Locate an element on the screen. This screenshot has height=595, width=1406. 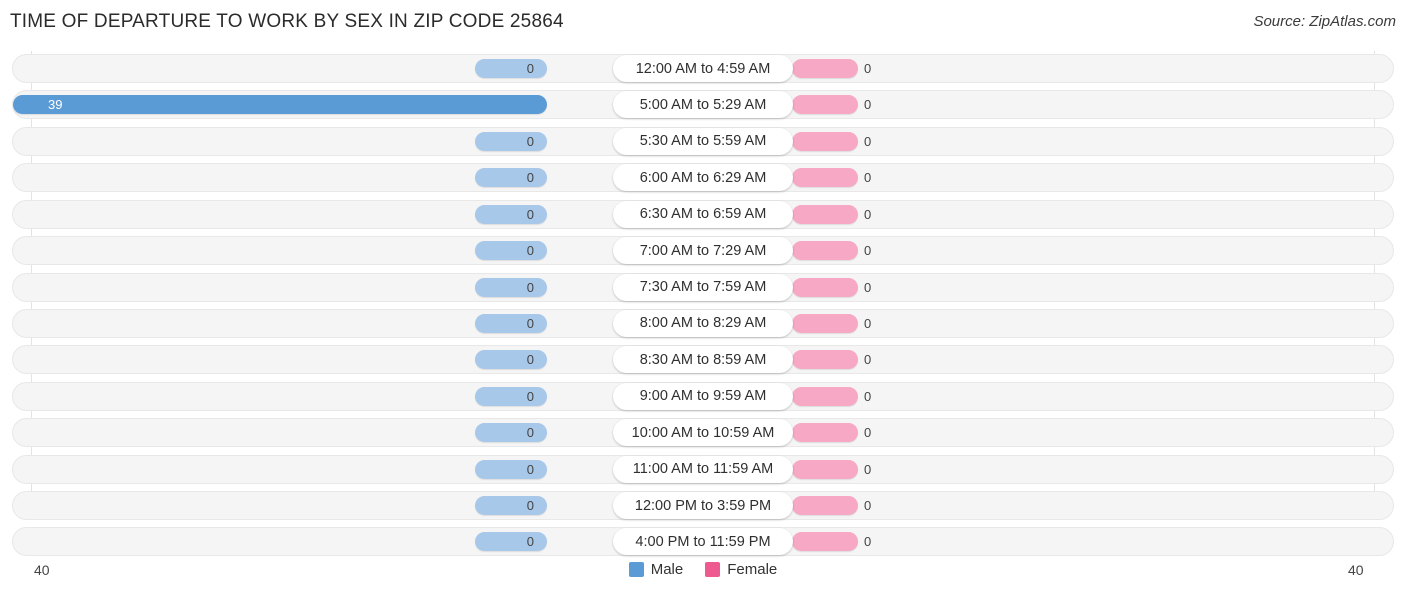
chart-row: 0 0 4:00 PM to 11:59 PM is located at coordinates (703, 542).